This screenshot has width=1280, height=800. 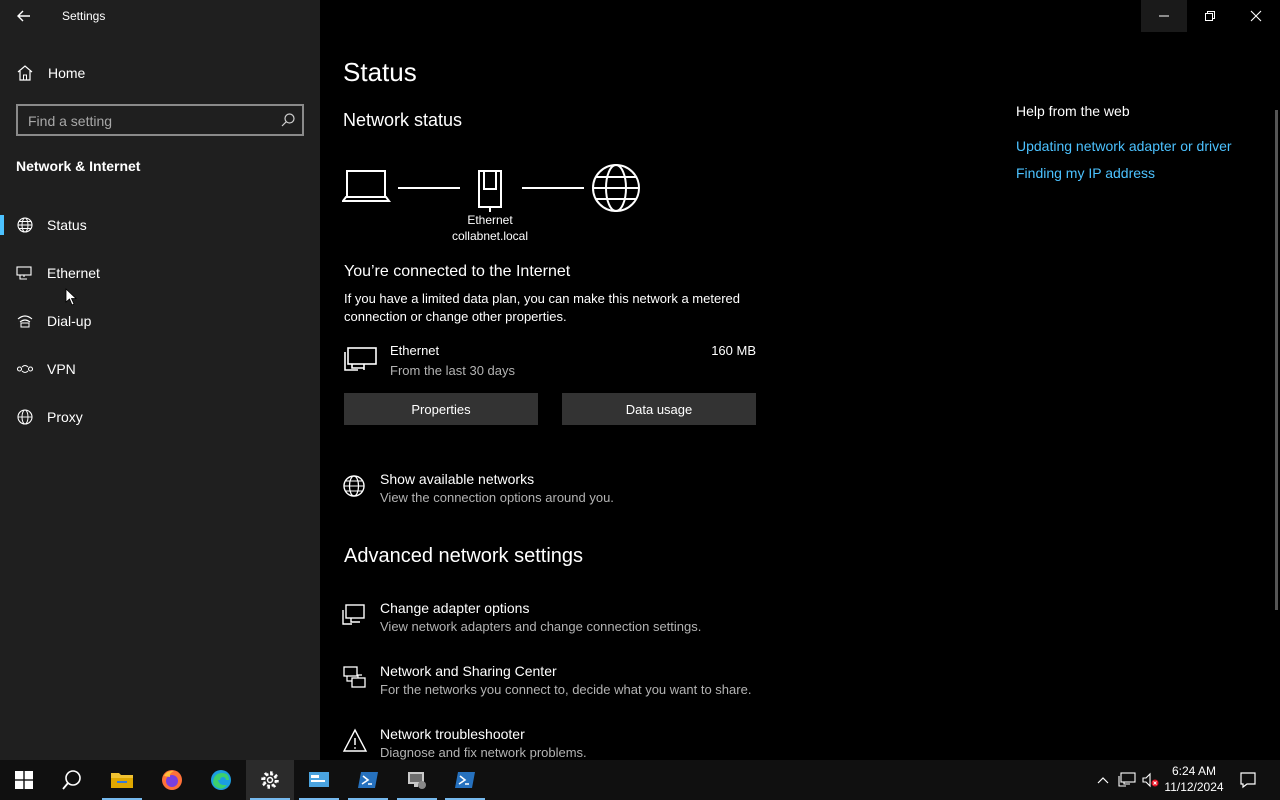 I want to click on control-panel-icon, so click(x=319, y=779).